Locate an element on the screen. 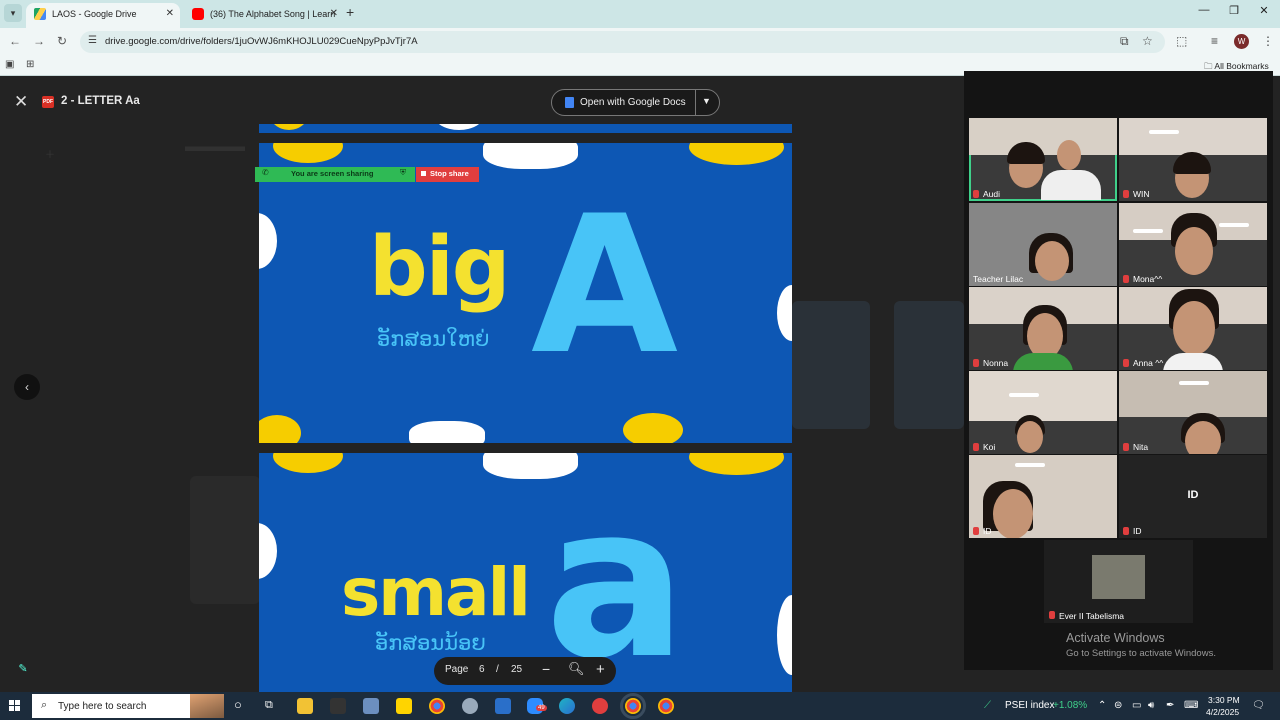 Image resolution: width=1280 pixels, height=720 pixels. page-number-input: 6 is located at coordinates (482, 669).